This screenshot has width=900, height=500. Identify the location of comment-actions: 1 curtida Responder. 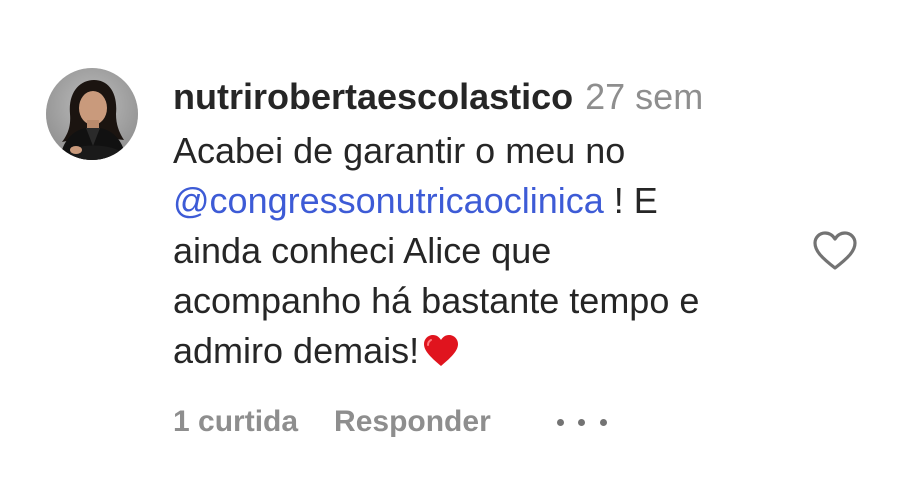
(390, 422).